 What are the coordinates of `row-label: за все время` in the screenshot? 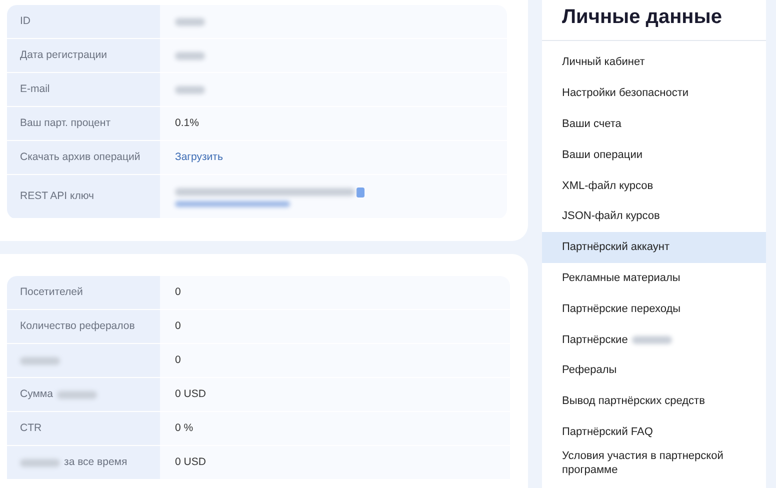 It's located at (96, 462).